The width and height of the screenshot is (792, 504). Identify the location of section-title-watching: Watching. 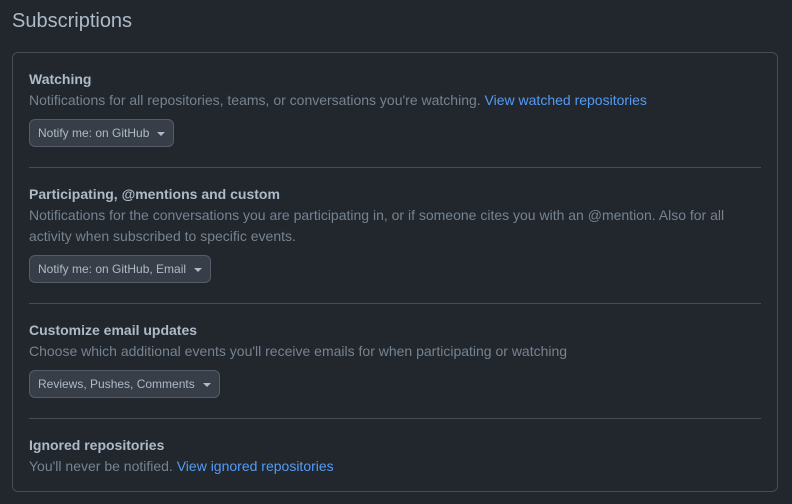
(60, 79).